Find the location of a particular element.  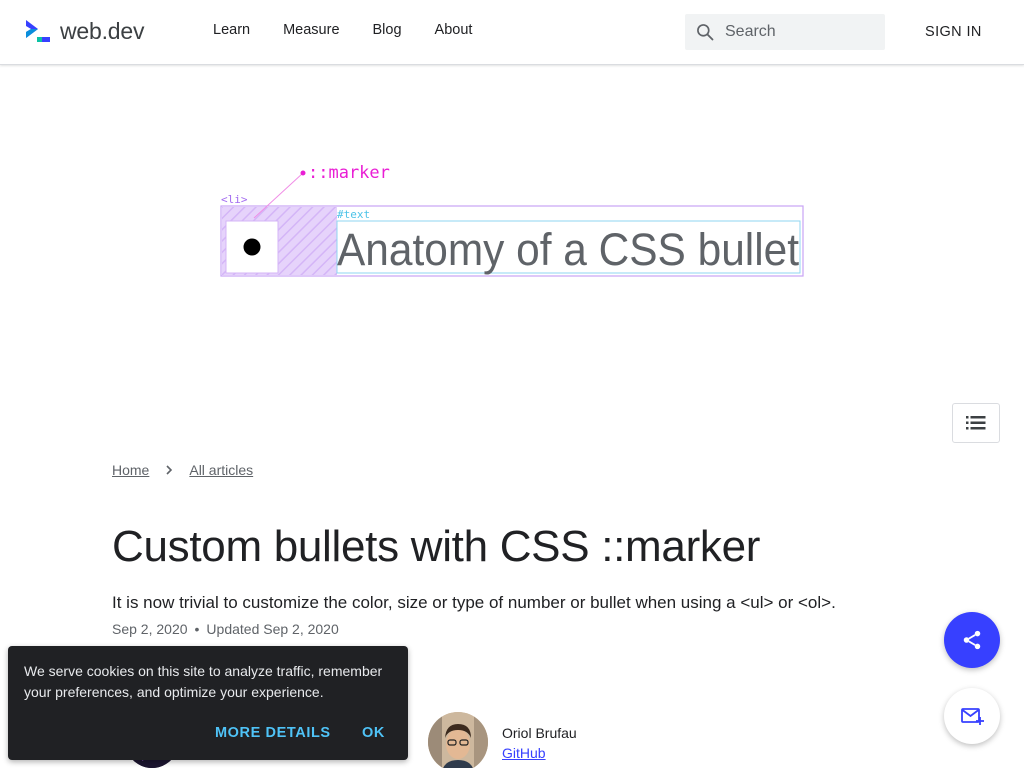

text-label: #text is located at coordinates (353, 214).